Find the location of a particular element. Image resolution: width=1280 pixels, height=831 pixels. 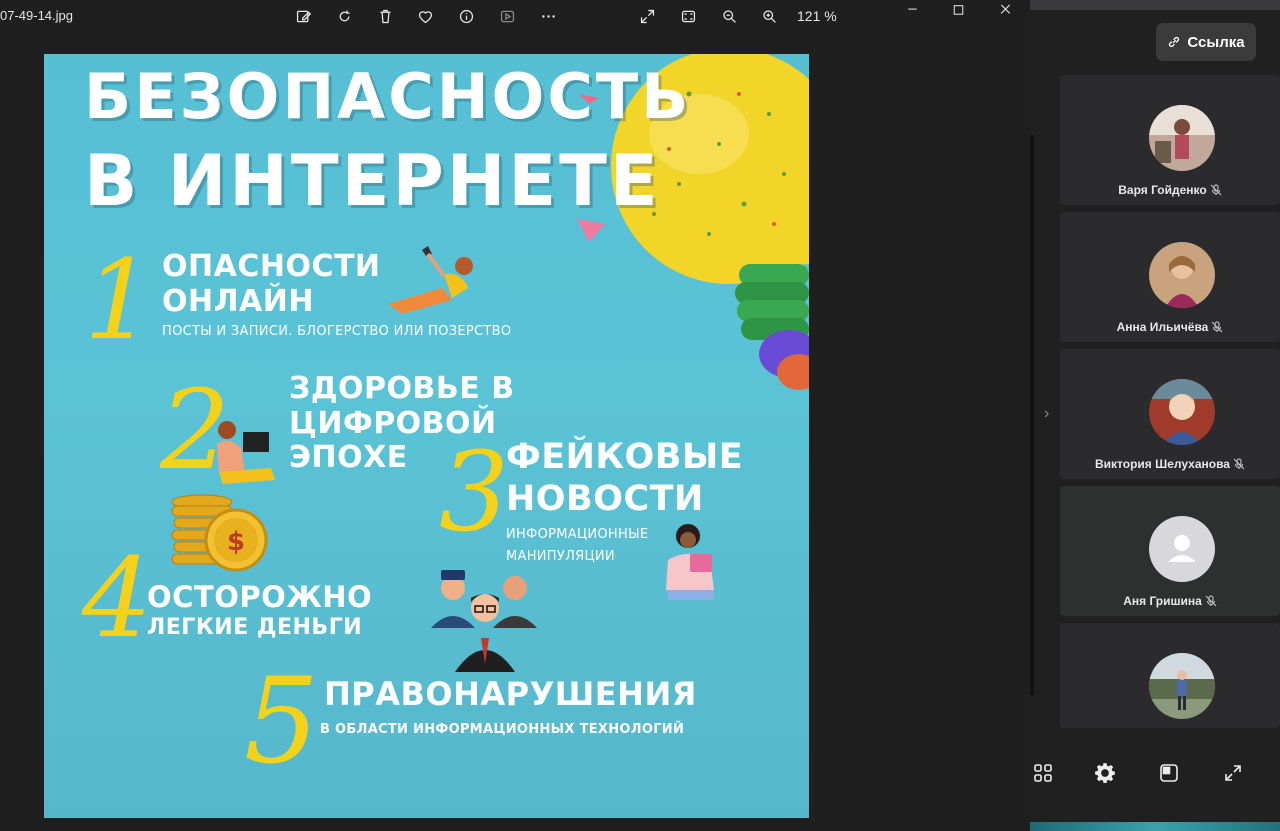

item-heading-2-line1: ЗДОРОВЬЕ В is located at coordinates (402, 388).